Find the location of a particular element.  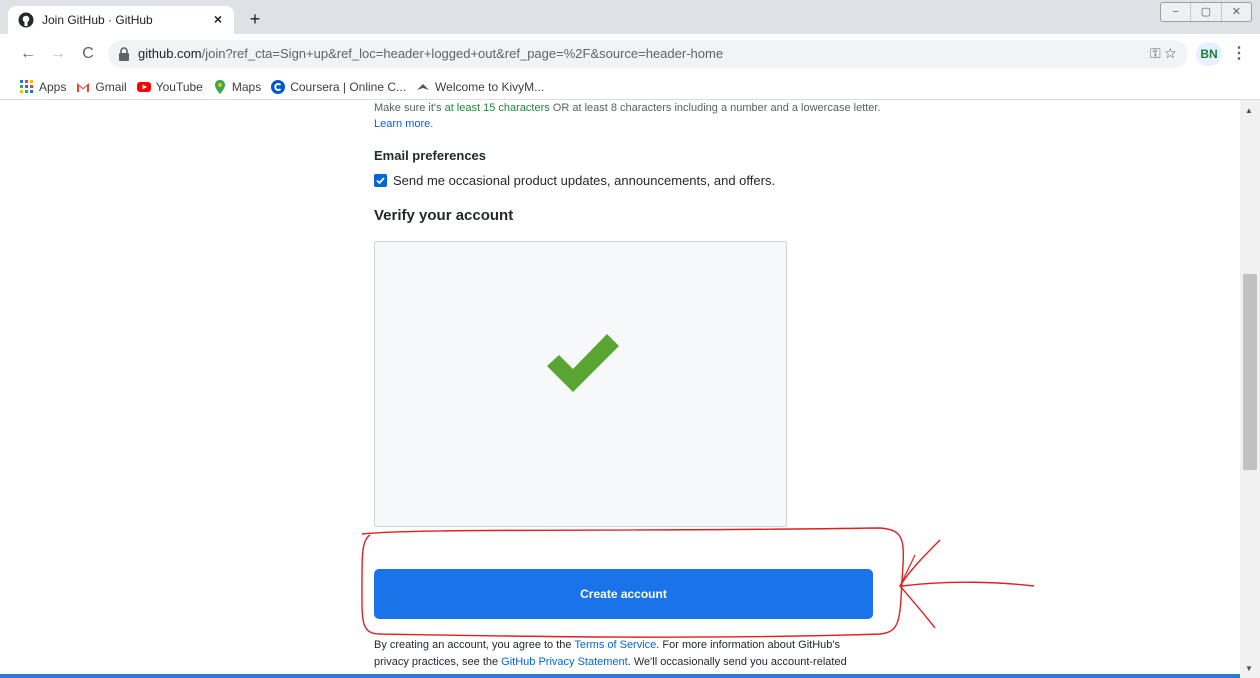

gmail-icon is located at coordinates (83, 87).